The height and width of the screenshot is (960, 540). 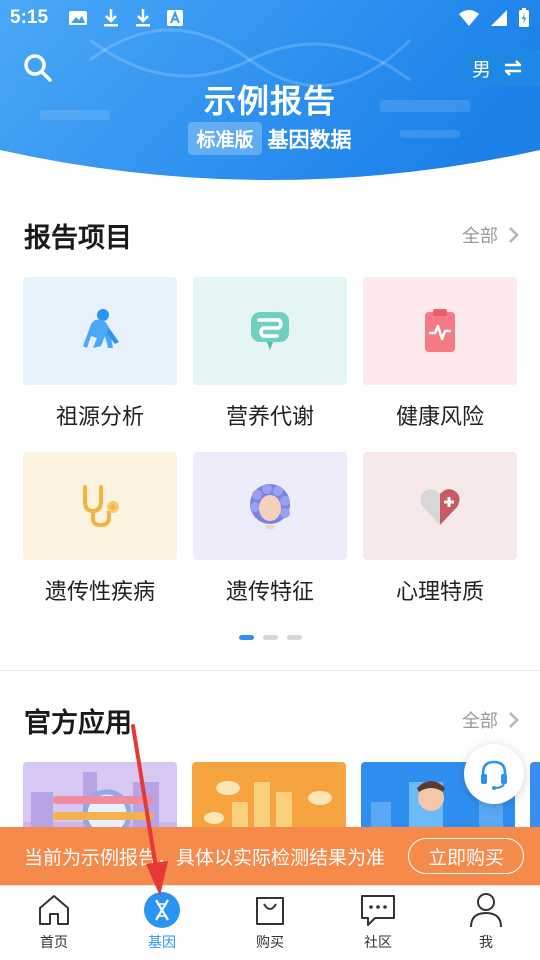 I want to click on stomach-icon, so click(x=270, y=331).